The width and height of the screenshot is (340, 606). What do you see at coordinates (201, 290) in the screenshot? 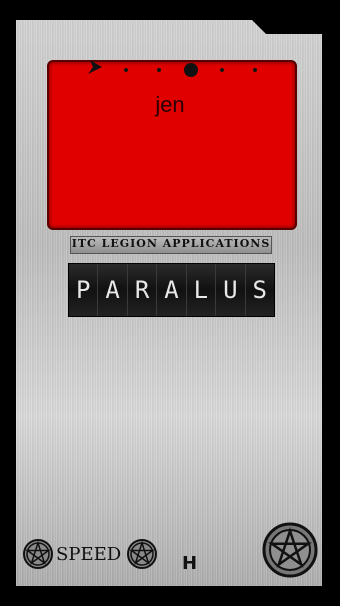
I see `title-letter: L` at bounding box center [201, 290].